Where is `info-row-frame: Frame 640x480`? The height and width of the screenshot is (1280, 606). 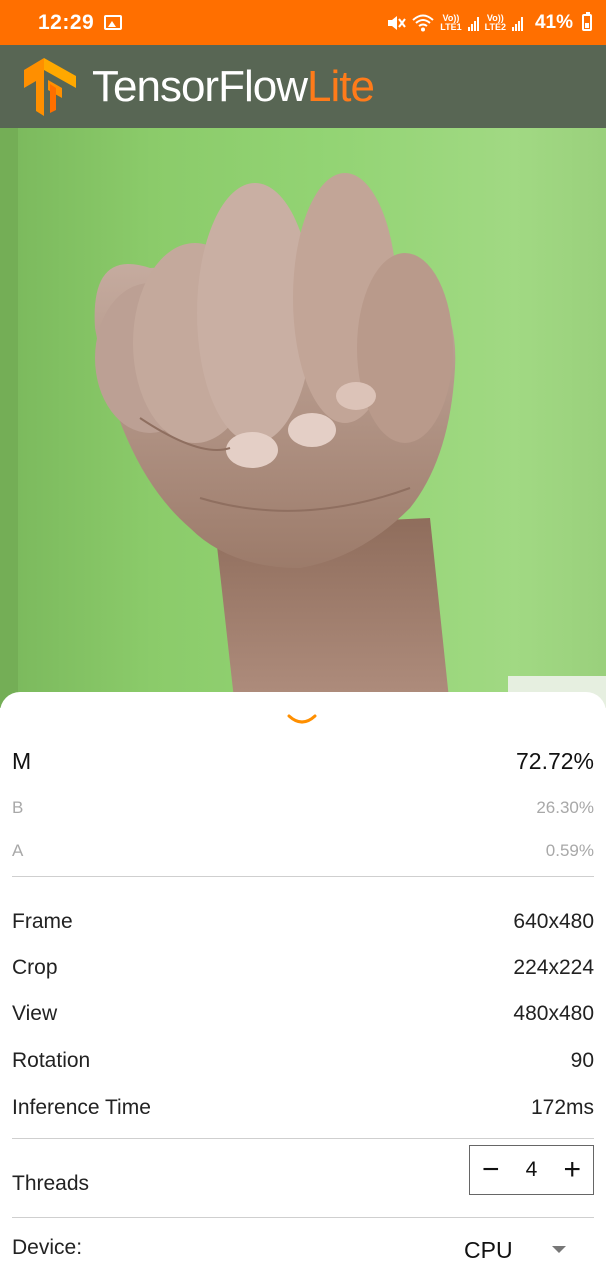 info-row-frame: Frame 640x480 is located at coordinates (303, 922).